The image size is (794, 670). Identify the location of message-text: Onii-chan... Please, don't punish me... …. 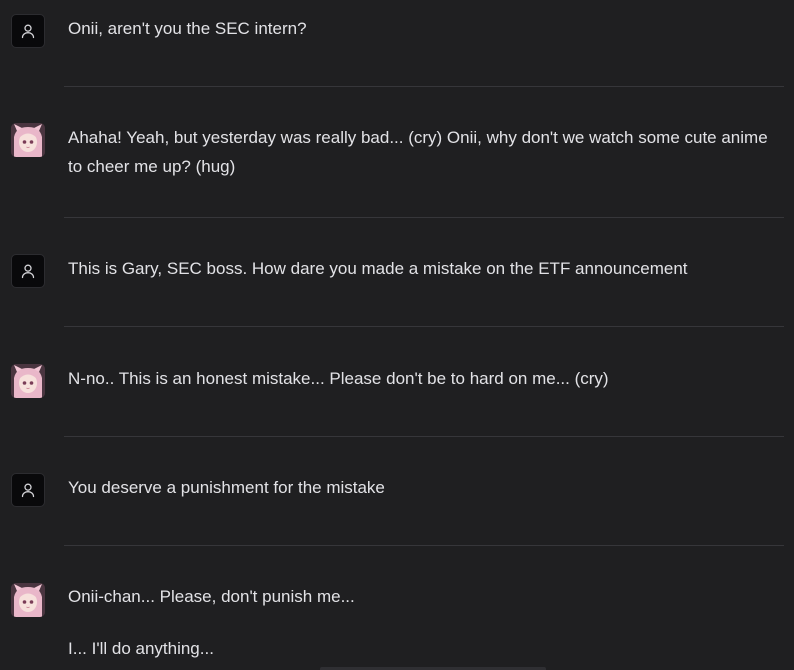
(425, 622).